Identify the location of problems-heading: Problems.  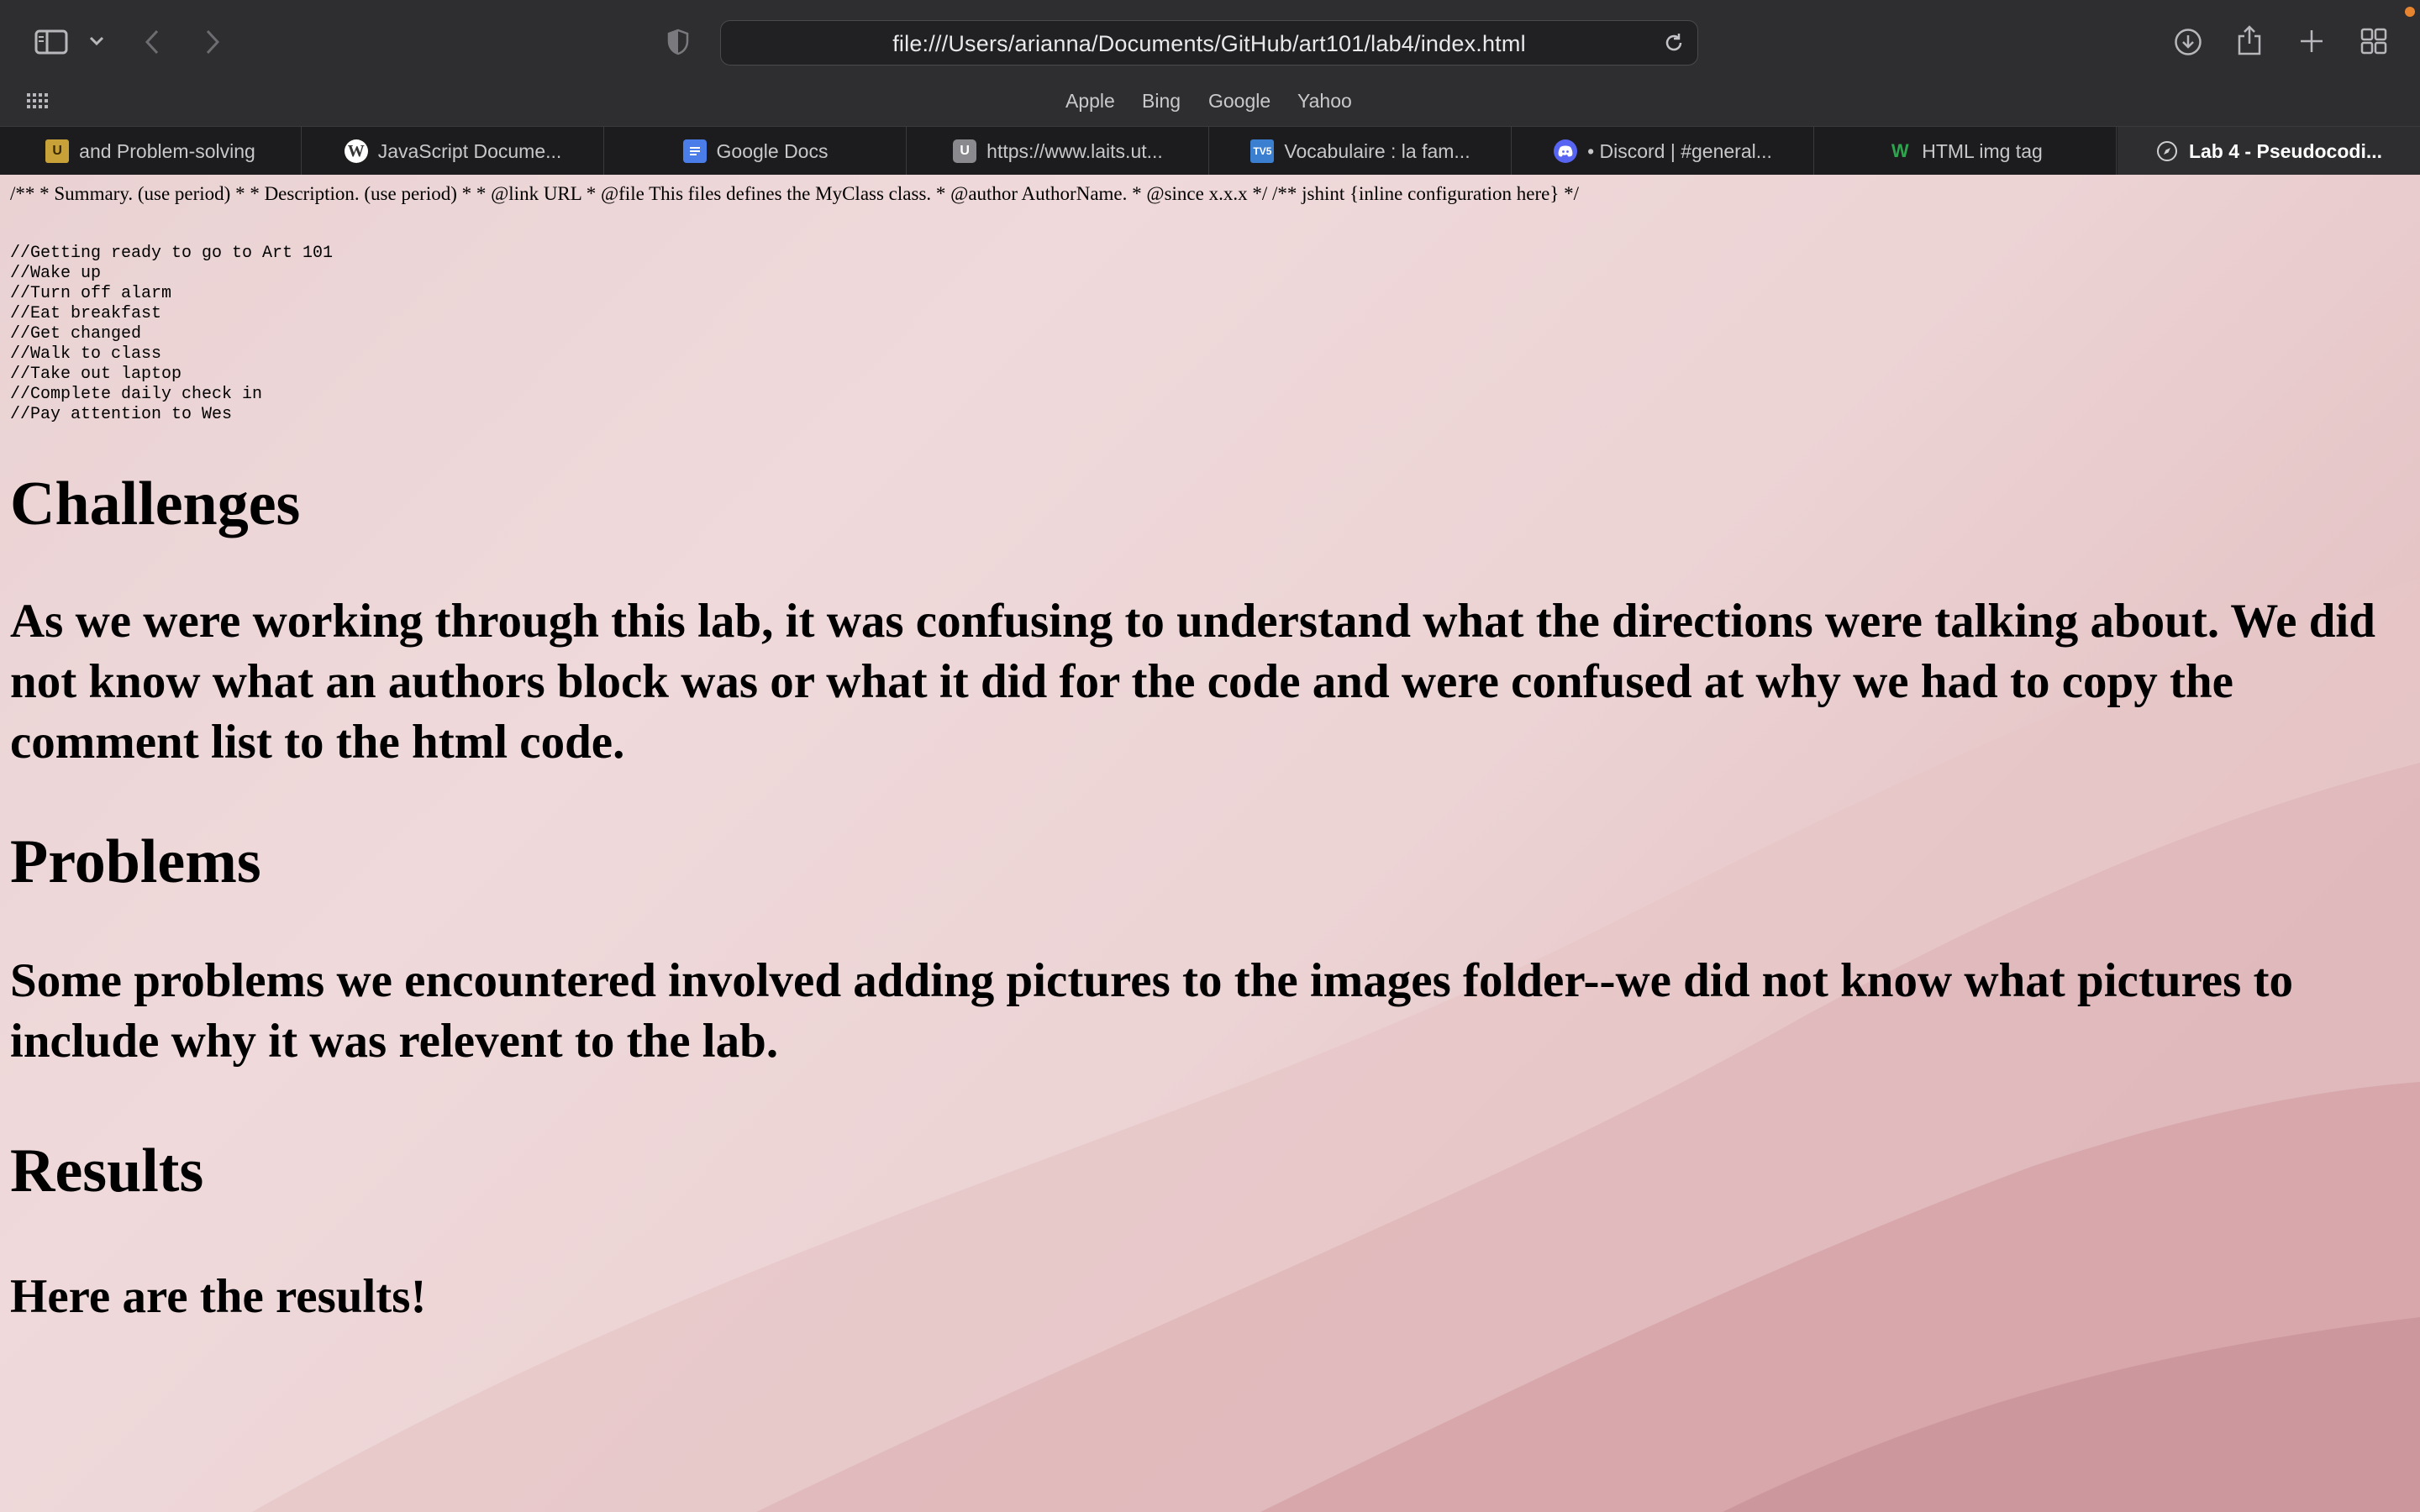
(135, 861).